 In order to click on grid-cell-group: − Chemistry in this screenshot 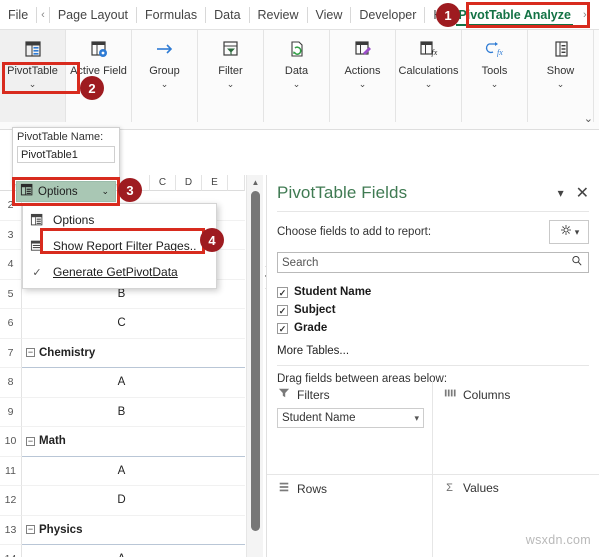, I will do `click(133, 353)`.